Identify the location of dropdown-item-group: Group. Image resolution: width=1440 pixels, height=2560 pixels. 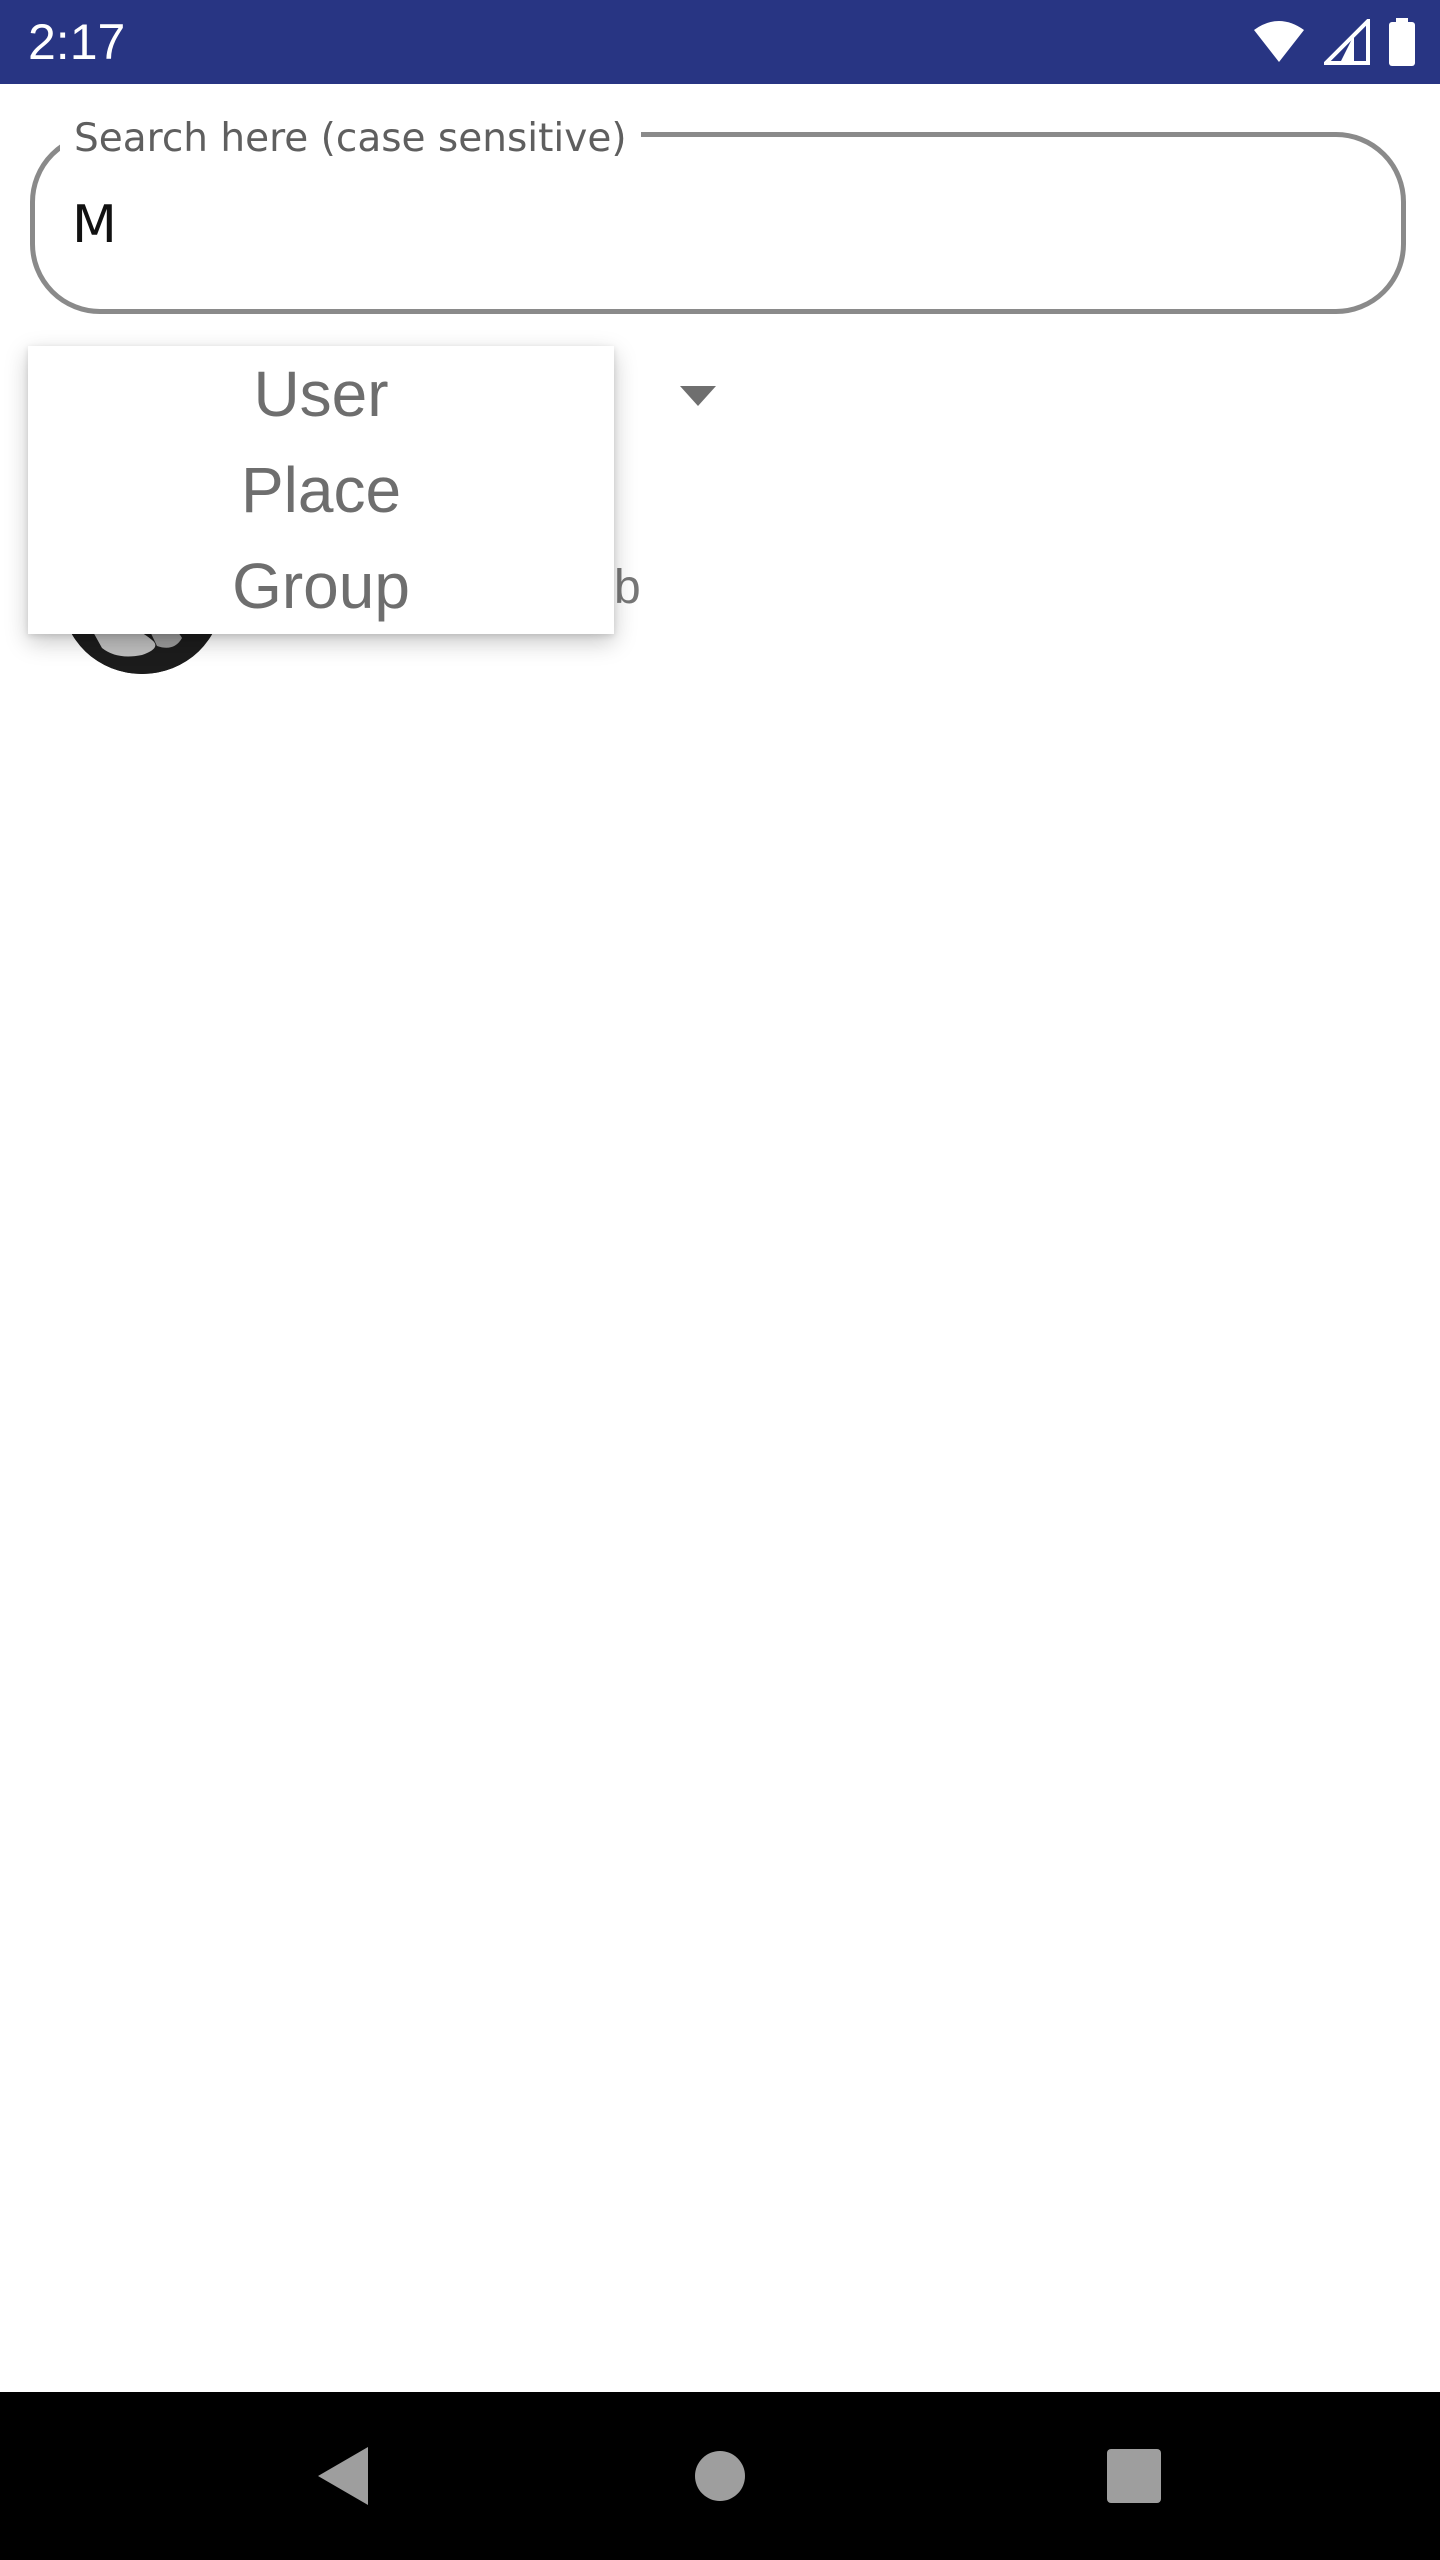
(321, 586).